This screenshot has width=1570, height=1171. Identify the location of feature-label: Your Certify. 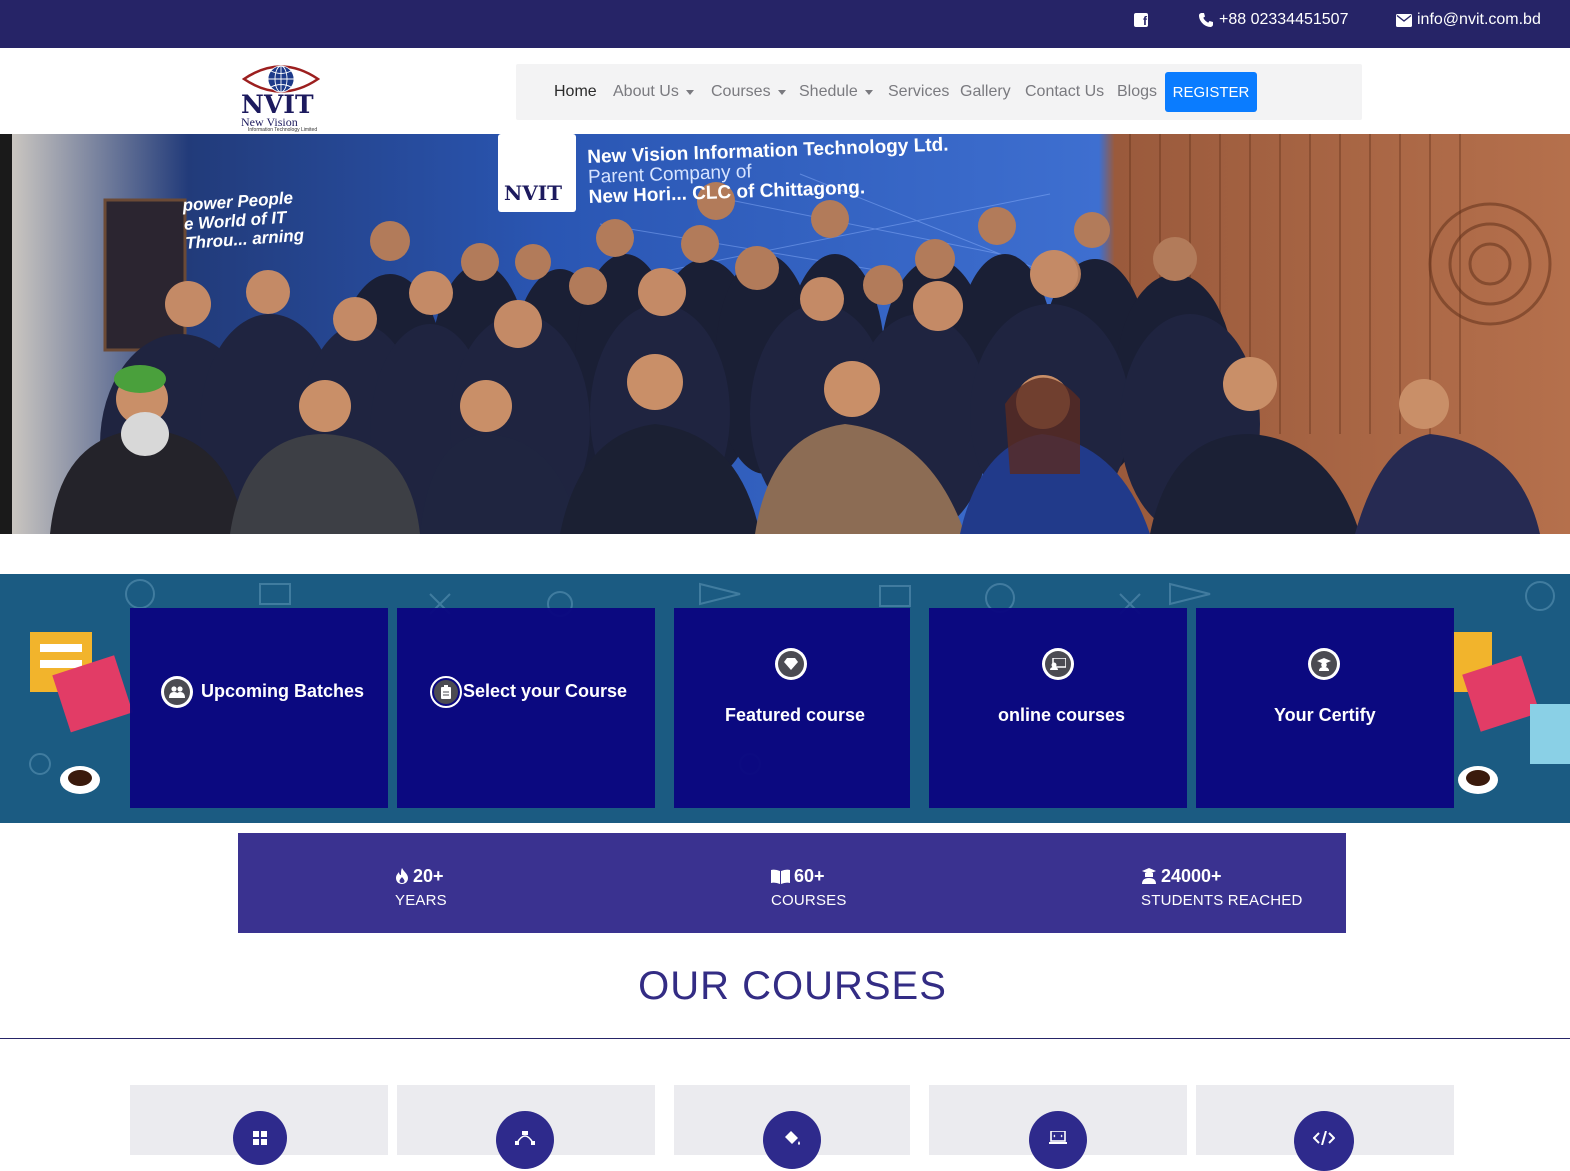
(1325, 715).